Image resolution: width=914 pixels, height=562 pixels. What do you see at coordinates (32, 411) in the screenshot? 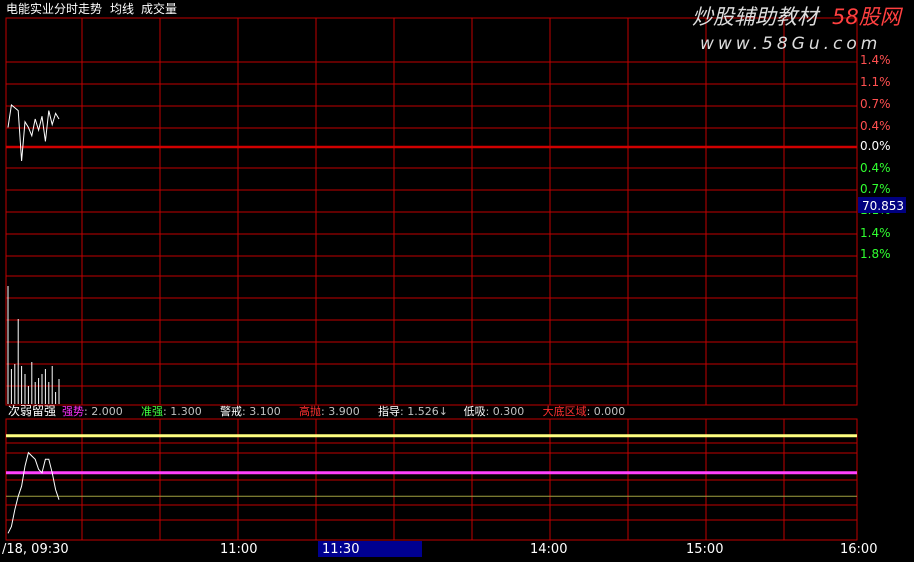
I see `indicator-name: 次弱留强` at bounding box center [32, 411].